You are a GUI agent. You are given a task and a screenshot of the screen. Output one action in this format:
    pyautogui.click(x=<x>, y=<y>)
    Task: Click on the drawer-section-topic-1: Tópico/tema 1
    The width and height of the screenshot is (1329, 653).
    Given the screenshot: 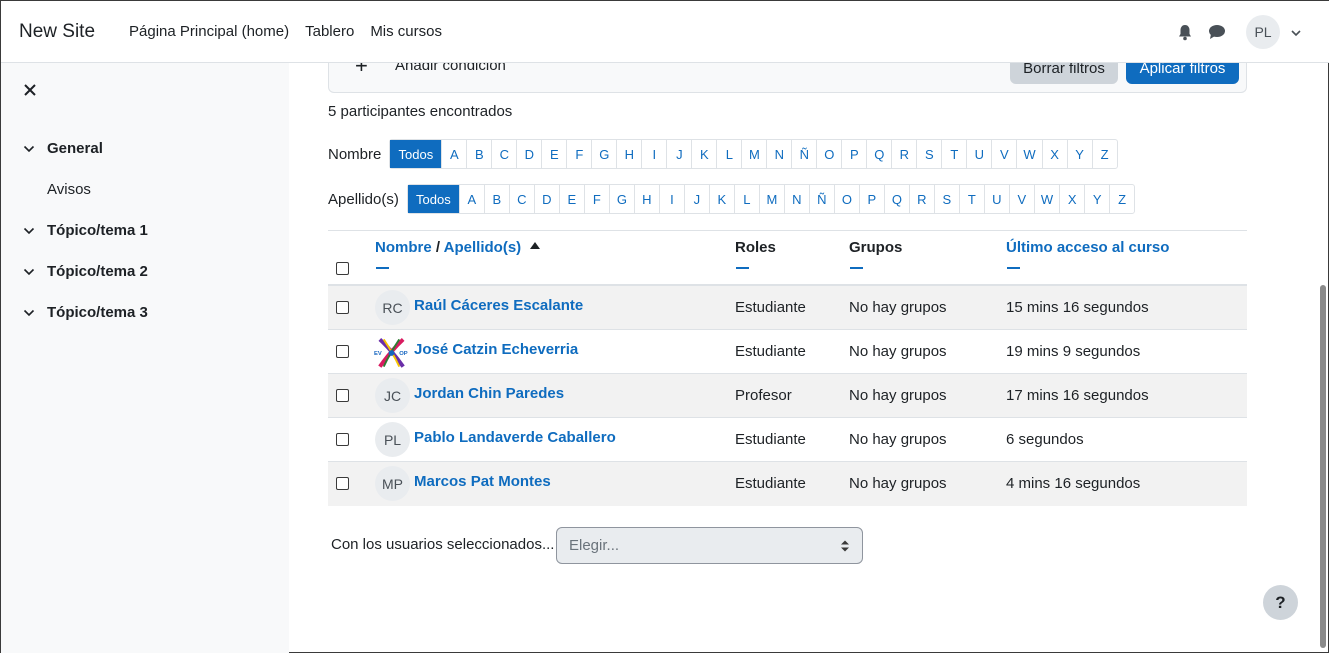 What is the action you would take?
    pyautogui.click(x=85, y=230)
    